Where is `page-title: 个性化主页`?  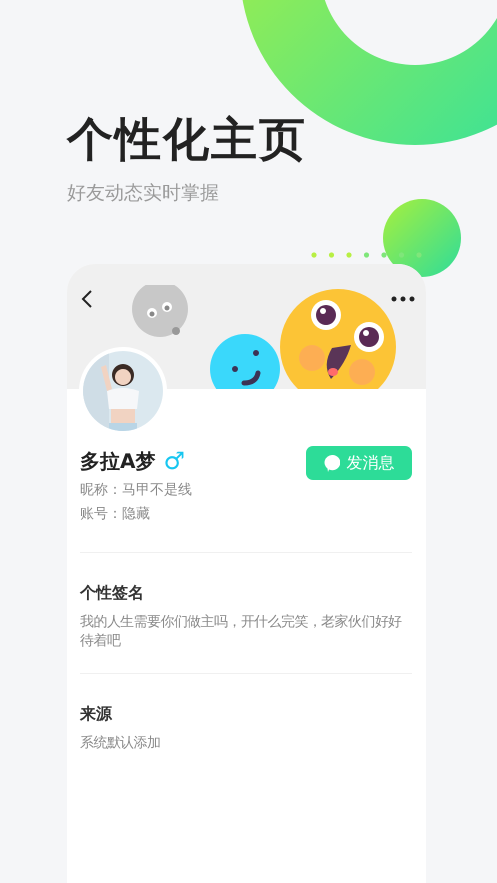
page-title: 个性化主页 is located at coordinates (187, 139).